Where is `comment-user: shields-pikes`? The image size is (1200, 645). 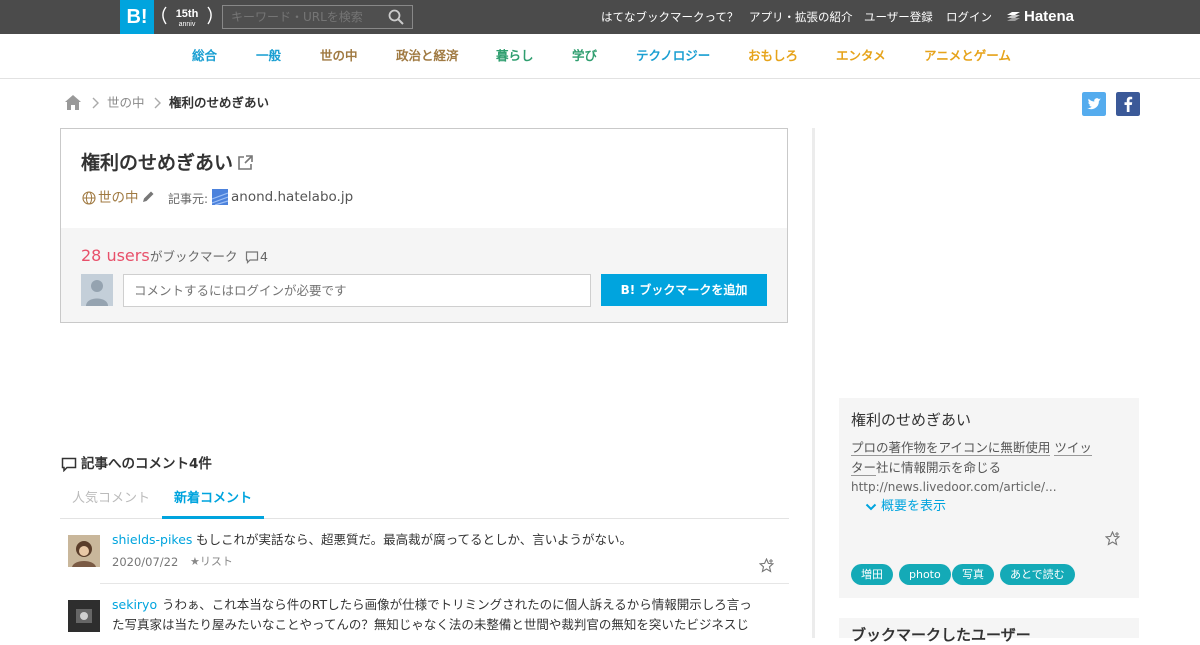
comment-user: shields-pikes is located at coordinates (152, 540).